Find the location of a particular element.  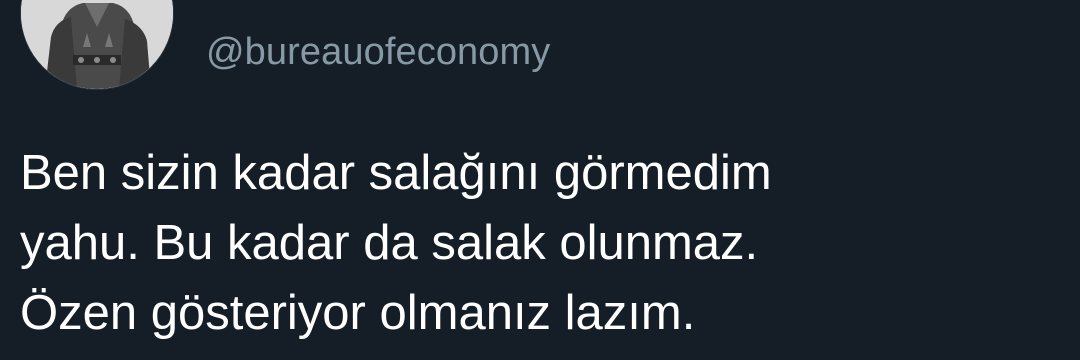

avatar is located at coordinates (97, 45).